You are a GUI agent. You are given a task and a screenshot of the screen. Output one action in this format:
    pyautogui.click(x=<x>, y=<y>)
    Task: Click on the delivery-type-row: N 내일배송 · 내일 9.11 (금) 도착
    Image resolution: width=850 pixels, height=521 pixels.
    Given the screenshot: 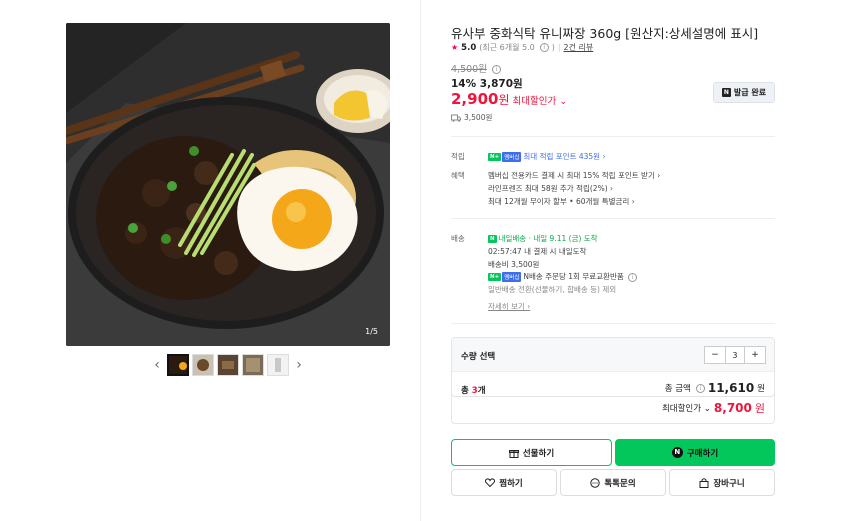 What is the action you would take?
    pyautogui.click(x=543, y=238)
    